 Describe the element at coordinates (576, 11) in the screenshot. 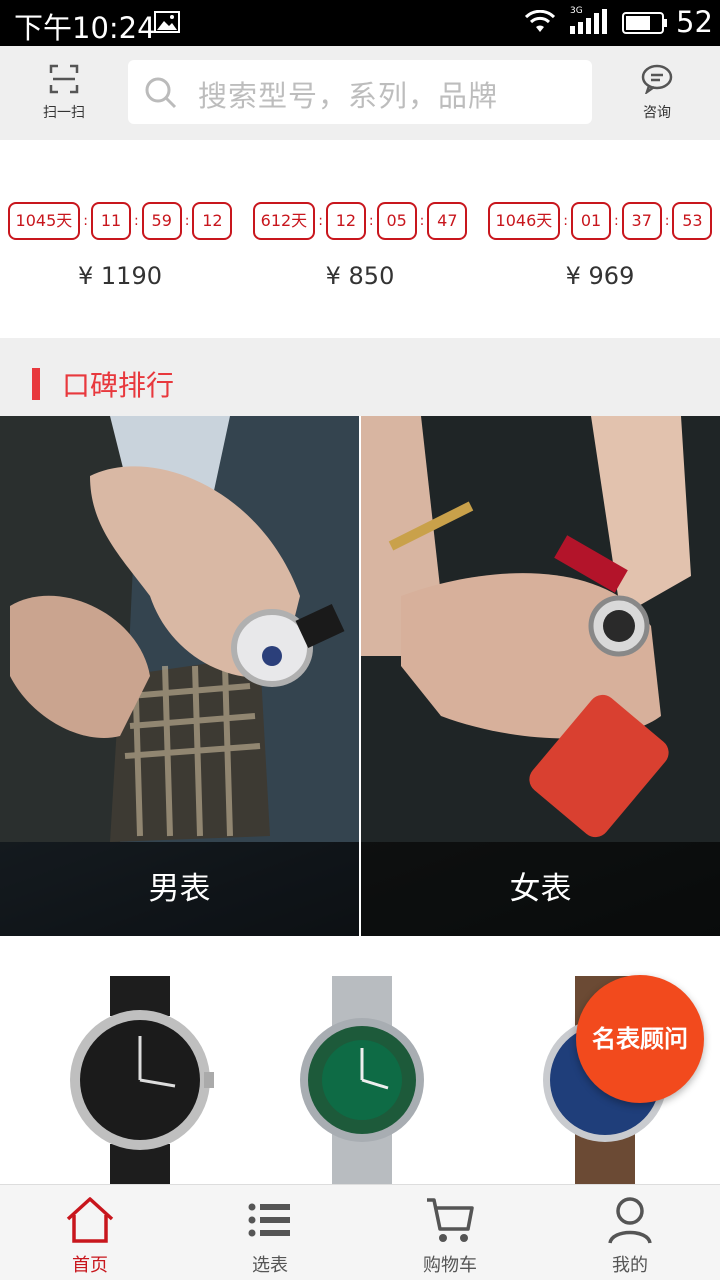

I see `network-type: 3G` at that location.